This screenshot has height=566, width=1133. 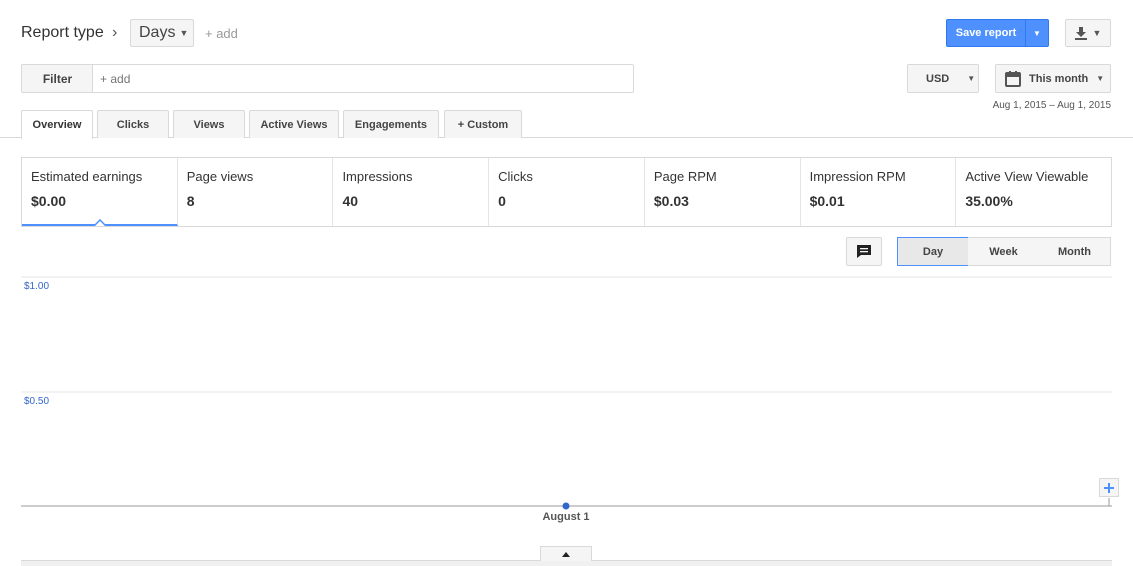 I want to click on tabs-divider, so click(x=566, y=137).